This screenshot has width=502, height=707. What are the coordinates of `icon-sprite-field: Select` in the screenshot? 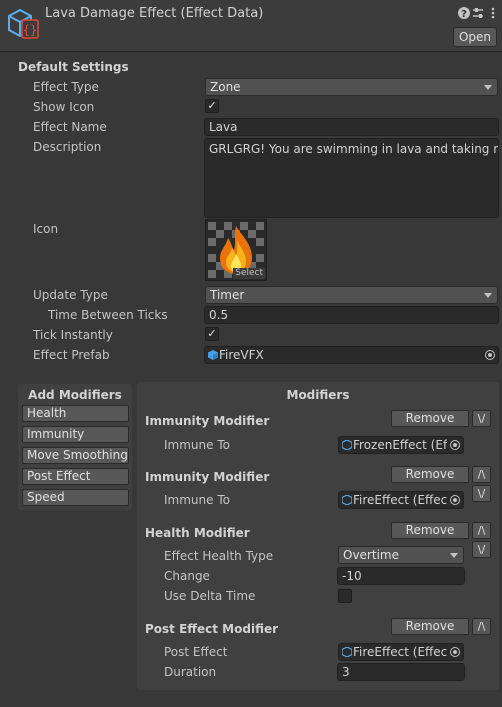 It's located at (236, 250).